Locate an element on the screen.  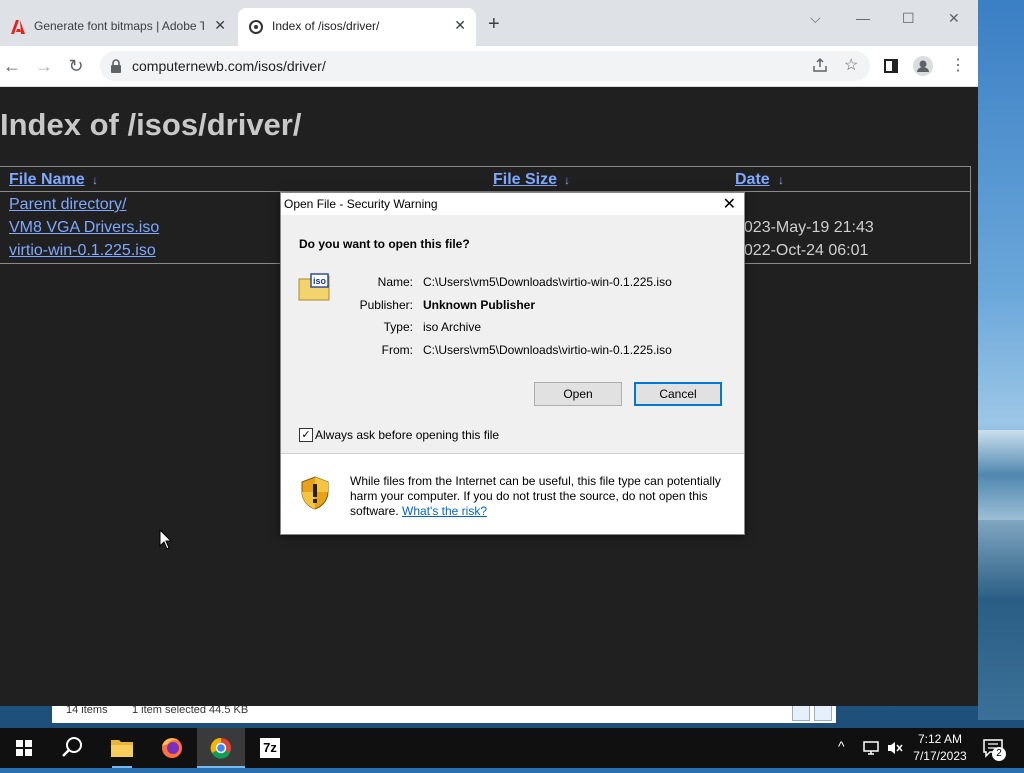
lock-icon is located at coordinates (116, 66).